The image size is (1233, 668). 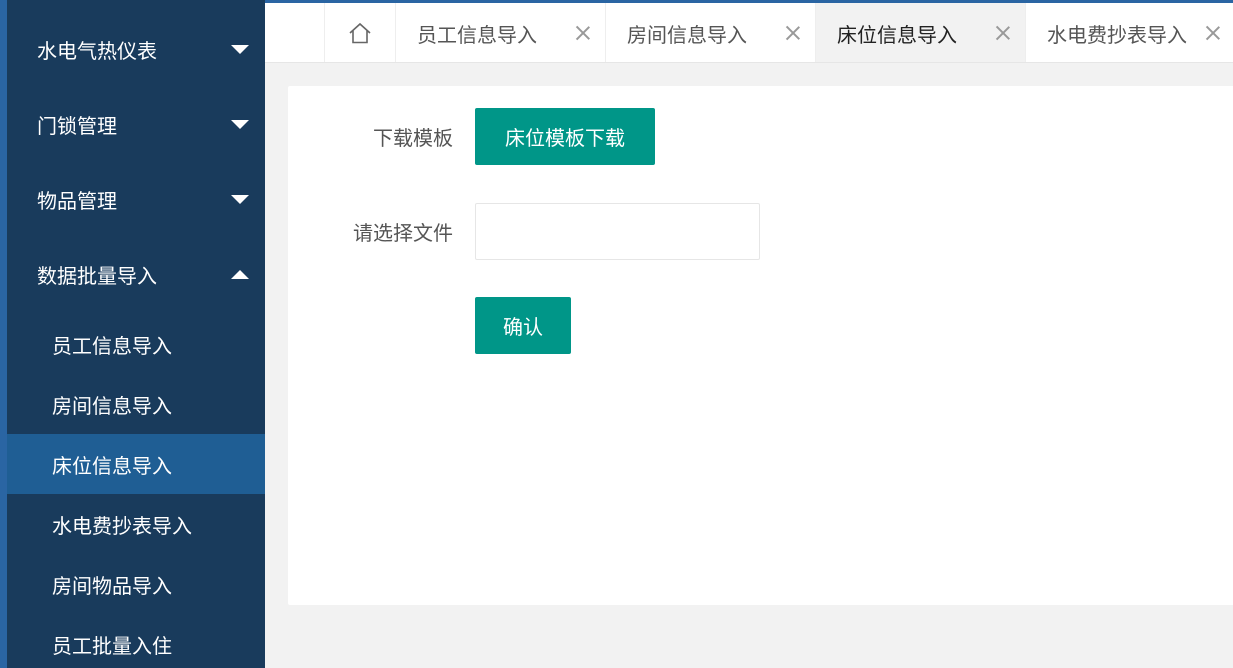 I want to click on tab-bed-import: 床位信息导入, so click(x=921, y=32).